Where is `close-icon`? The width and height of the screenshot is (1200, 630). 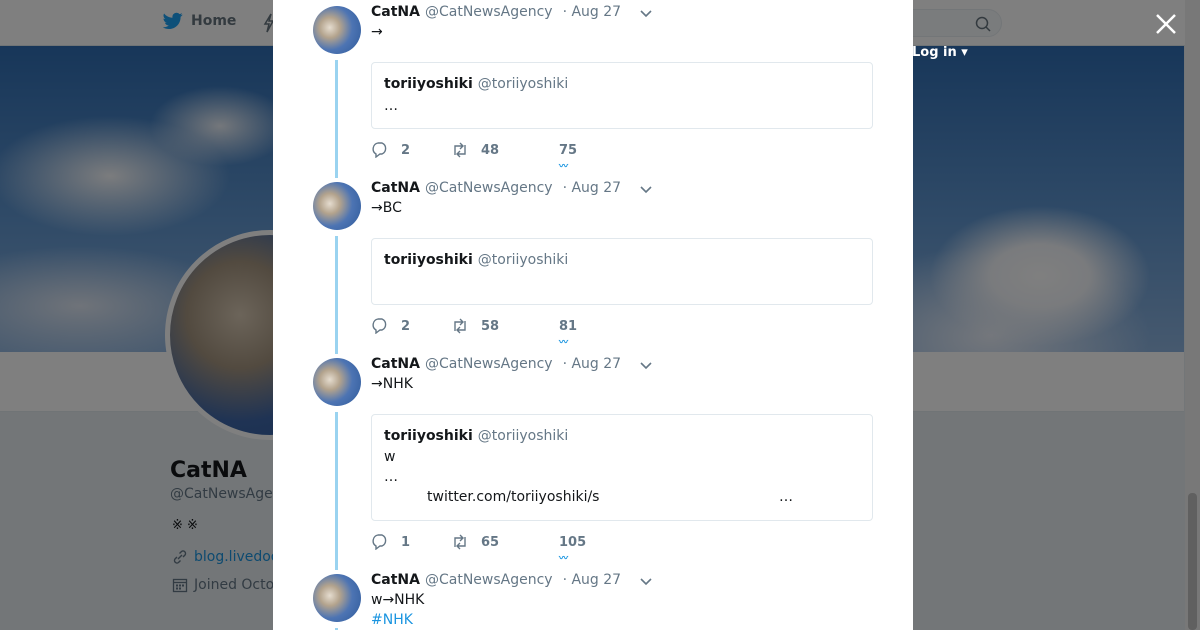
close-icon is located at coordinates (1166, 24).